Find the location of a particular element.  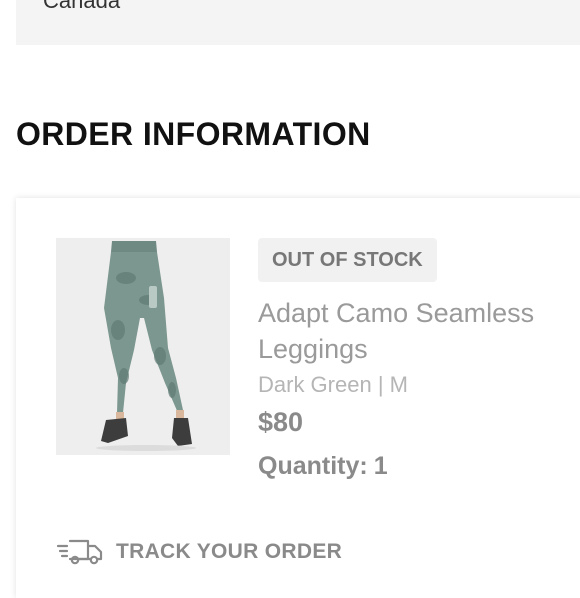

product-name: Adapt Camo Seamless Leggings is located at coordinates (408, 331).